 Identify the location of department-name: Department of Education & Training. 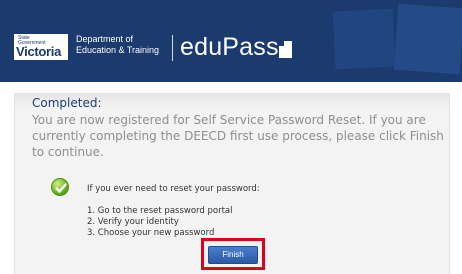
(117, 45).